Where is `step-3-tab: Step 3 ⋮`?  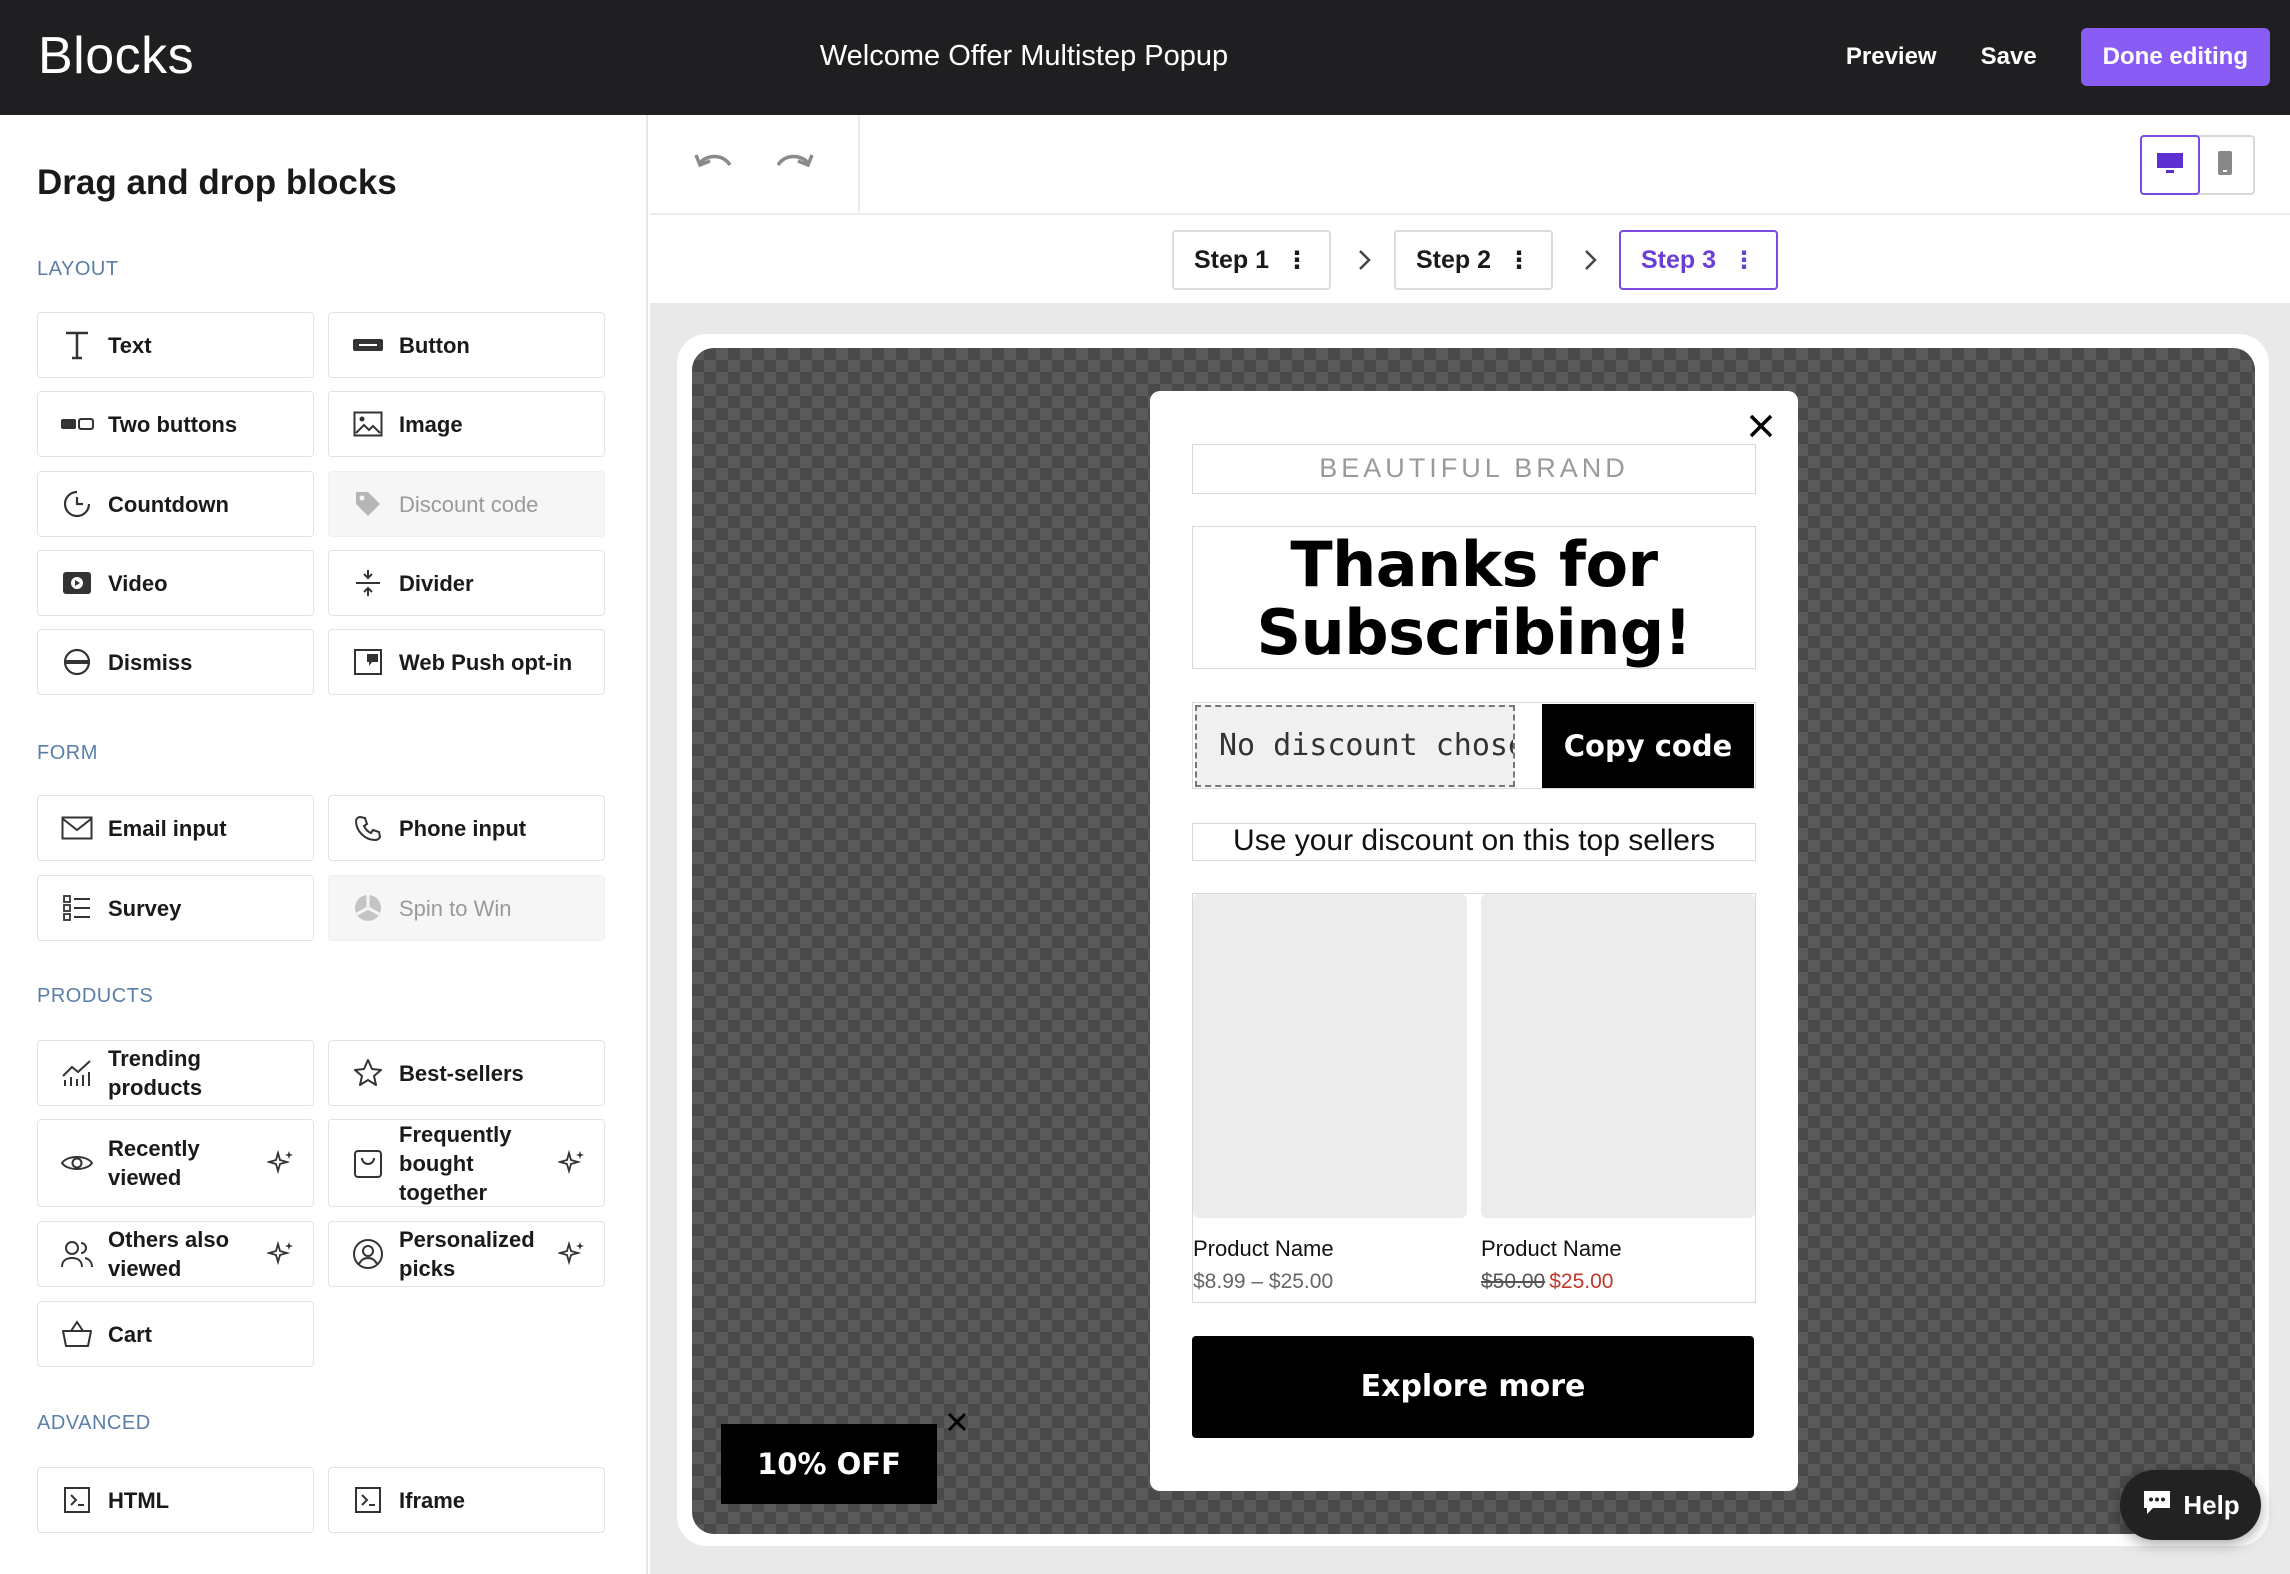
step-3-tab: Step 3 ⋮ is located at coordinates (1699, 260).